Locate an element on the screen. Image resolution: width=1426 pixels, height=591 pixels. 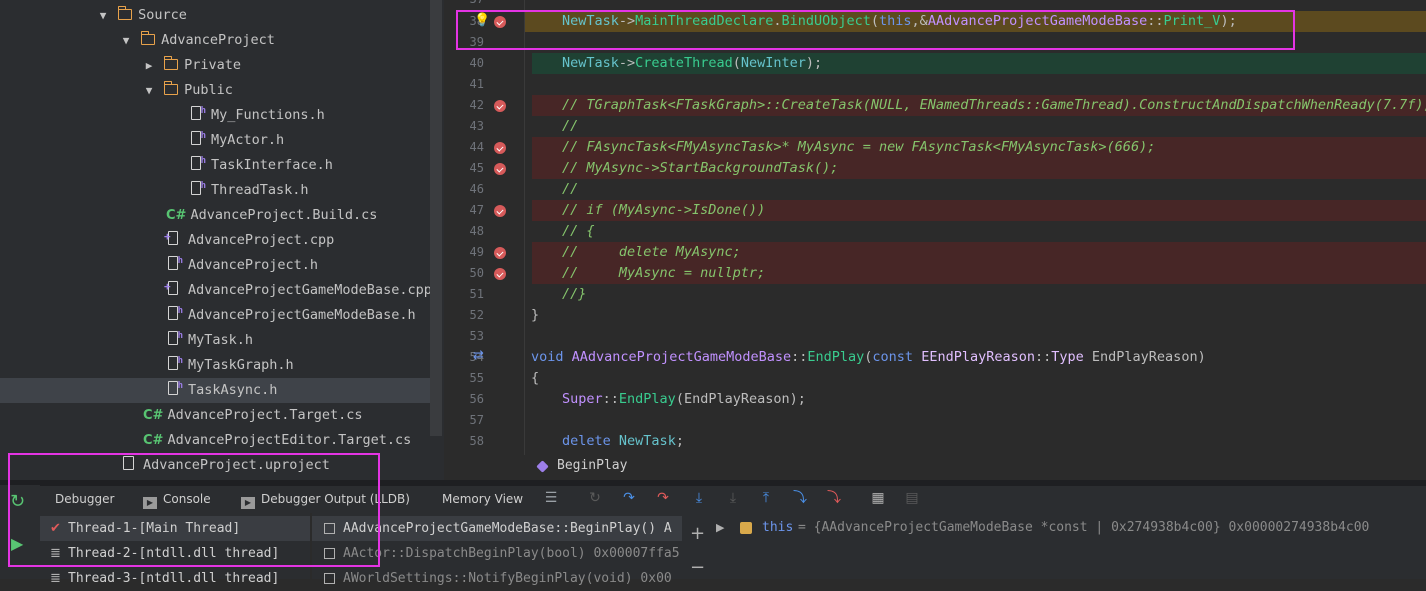
variable-name: this is located at coordinates (777, 527).